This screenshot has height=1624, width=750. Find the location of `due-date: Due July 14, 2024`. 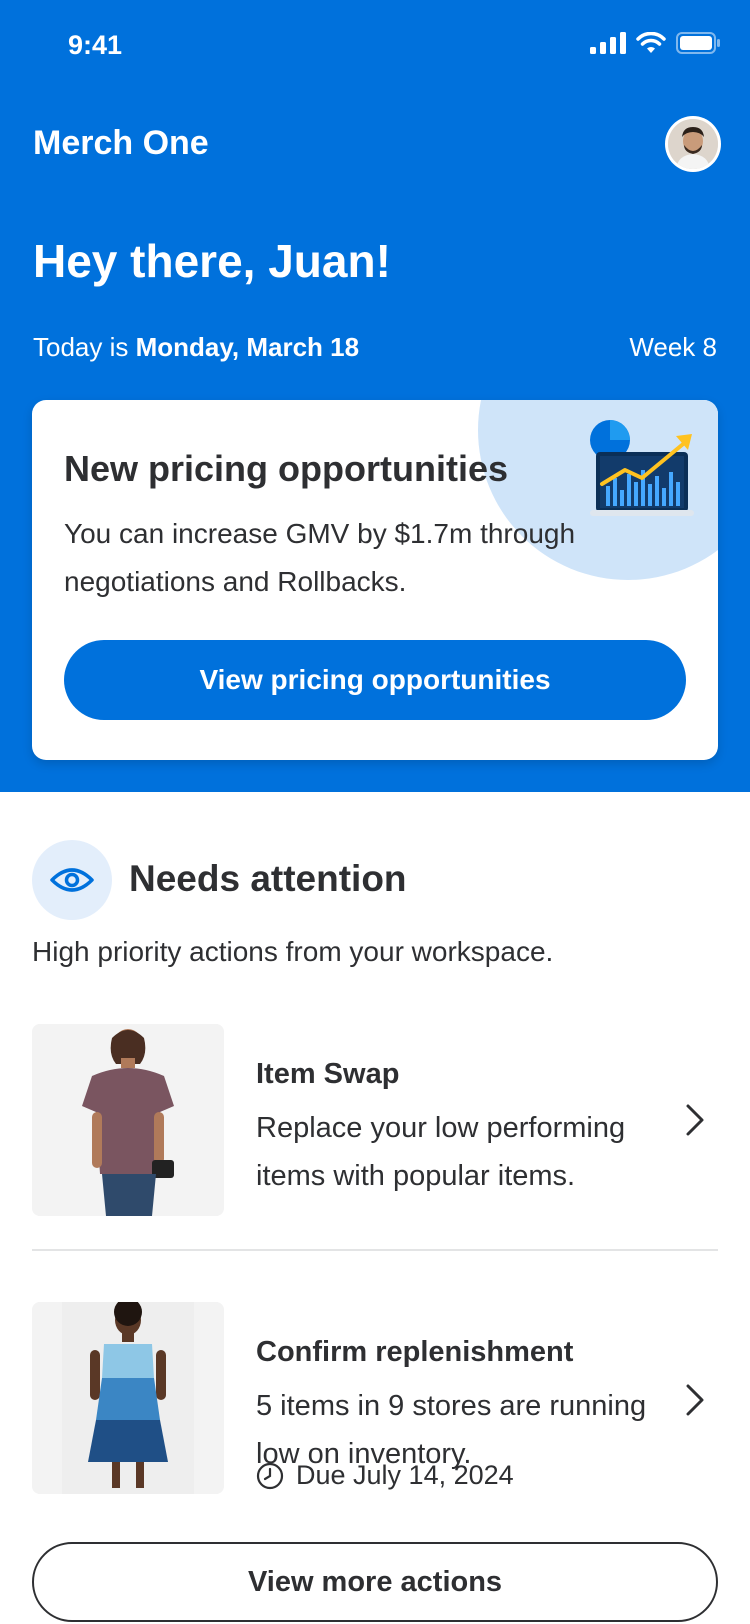

due-date: Due July 14, 2024 is located at coordinates (385, 1475).